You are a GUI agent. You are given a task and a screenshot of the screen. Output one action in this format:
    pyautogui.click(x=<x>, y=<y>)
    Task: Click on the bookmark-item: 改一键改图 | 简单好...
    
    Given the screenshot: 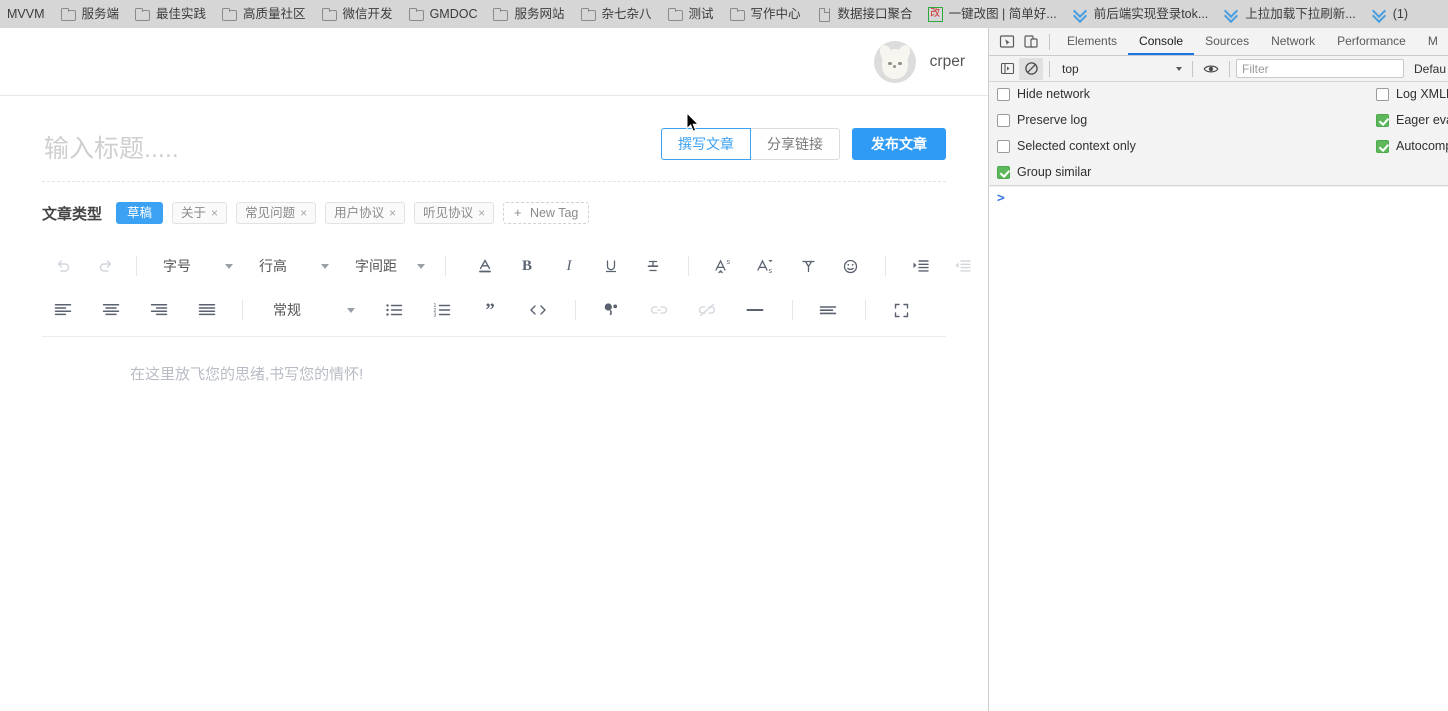 What is the action you would take?
    pyautogui.click(x=992, y=14)
    